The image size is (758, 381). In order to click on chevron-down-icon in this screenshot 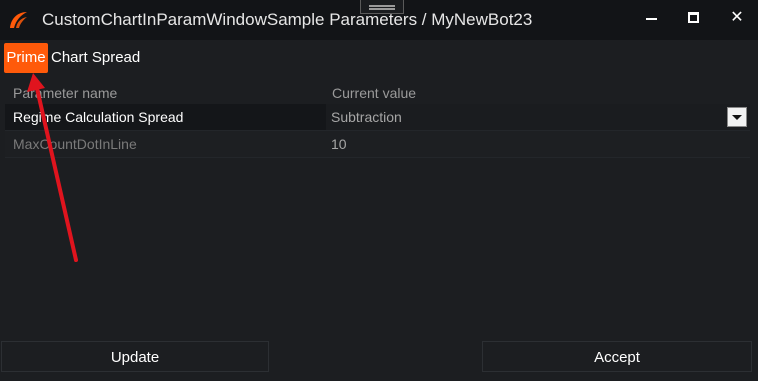, I will do `click(737, 117)`.